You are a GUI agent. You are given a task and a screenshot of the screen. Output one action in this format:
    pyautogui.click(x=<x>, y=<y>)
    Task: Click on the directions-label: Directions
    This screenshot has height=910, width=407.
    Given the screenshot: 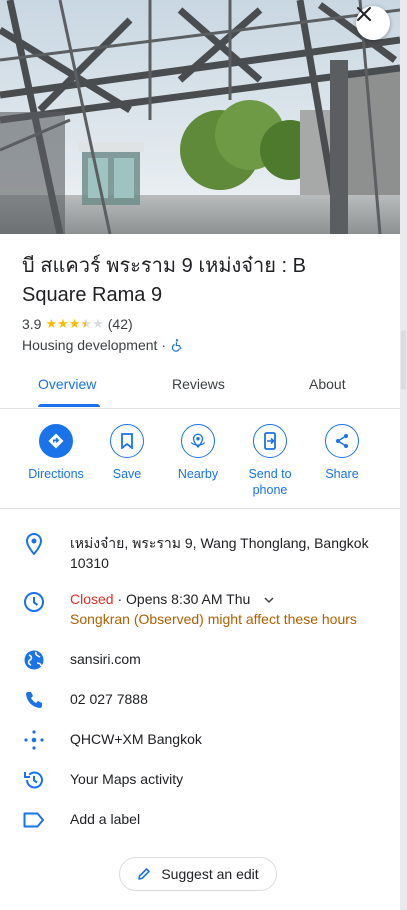 What is the action you would take?
    pyautogui.click(x=56, y=474)
    